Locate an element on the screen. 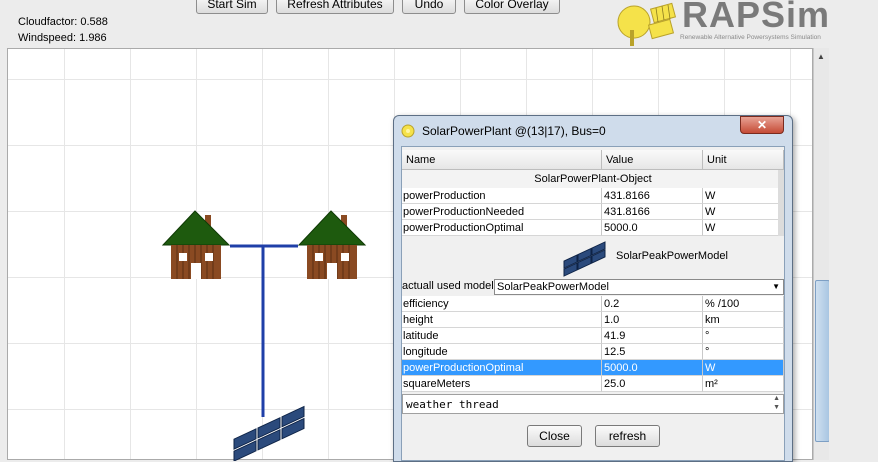 The image size is (878, 462). table-row: powerProductionOptimal 5000.0 W is located at coordinates (593, 228).